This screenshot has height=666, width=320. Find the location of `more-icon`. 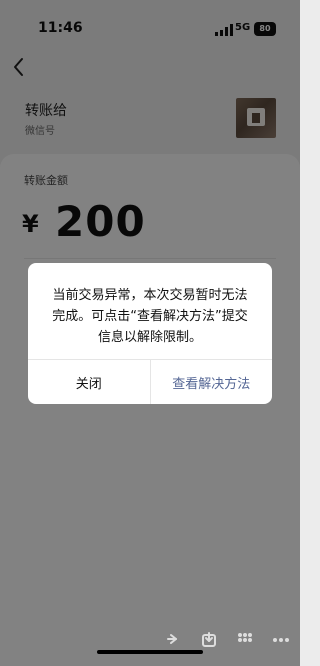

more-icon is located at coordinates (281, 640).